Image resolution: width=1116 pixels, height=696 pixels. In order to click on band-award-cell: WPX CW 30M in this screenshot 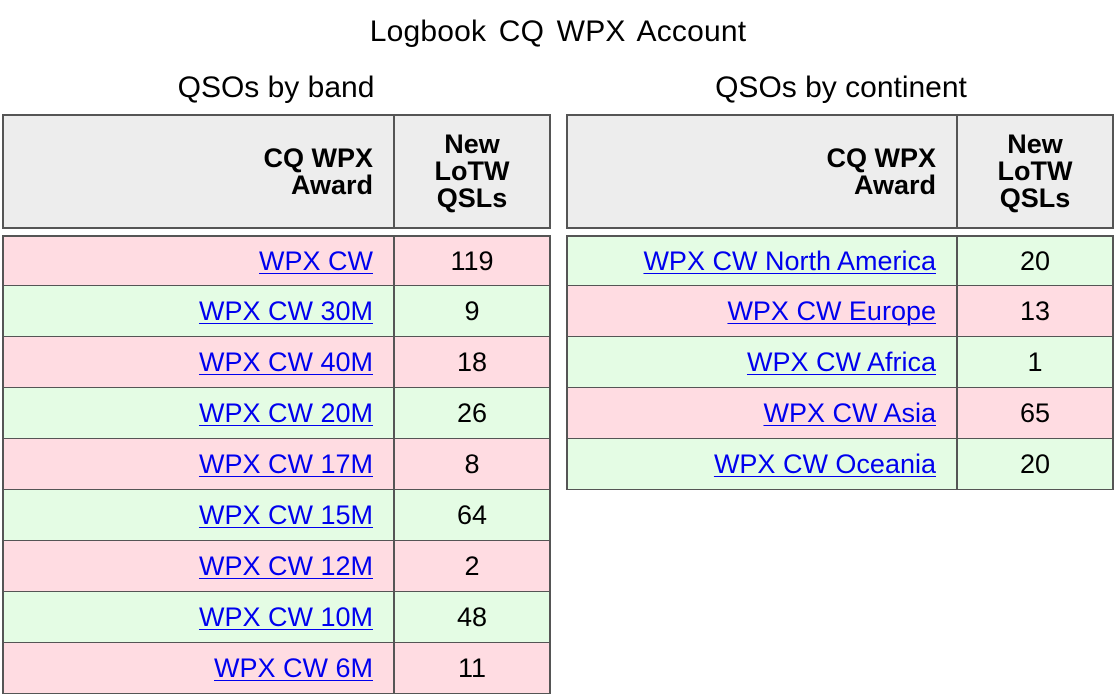, I will do `click(197, 311)`.